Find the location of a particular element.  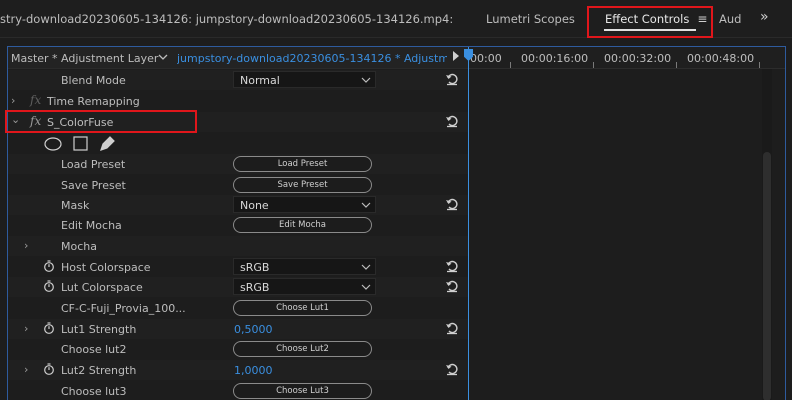

property-row-mask: Mask None is located at coordinates (238, 205).